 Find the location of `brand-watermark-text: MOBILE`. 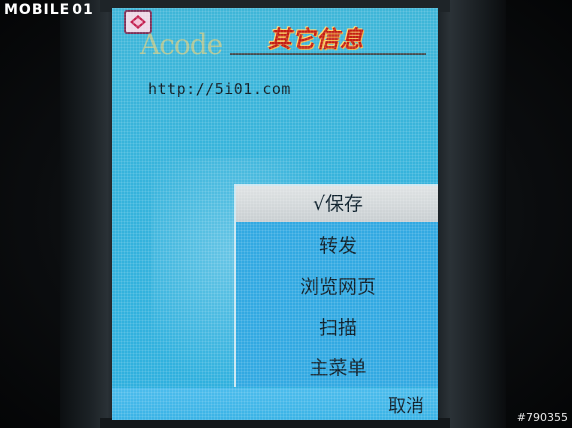

brand-watermark-text: MOBILE is located at coordinates (37, 10).